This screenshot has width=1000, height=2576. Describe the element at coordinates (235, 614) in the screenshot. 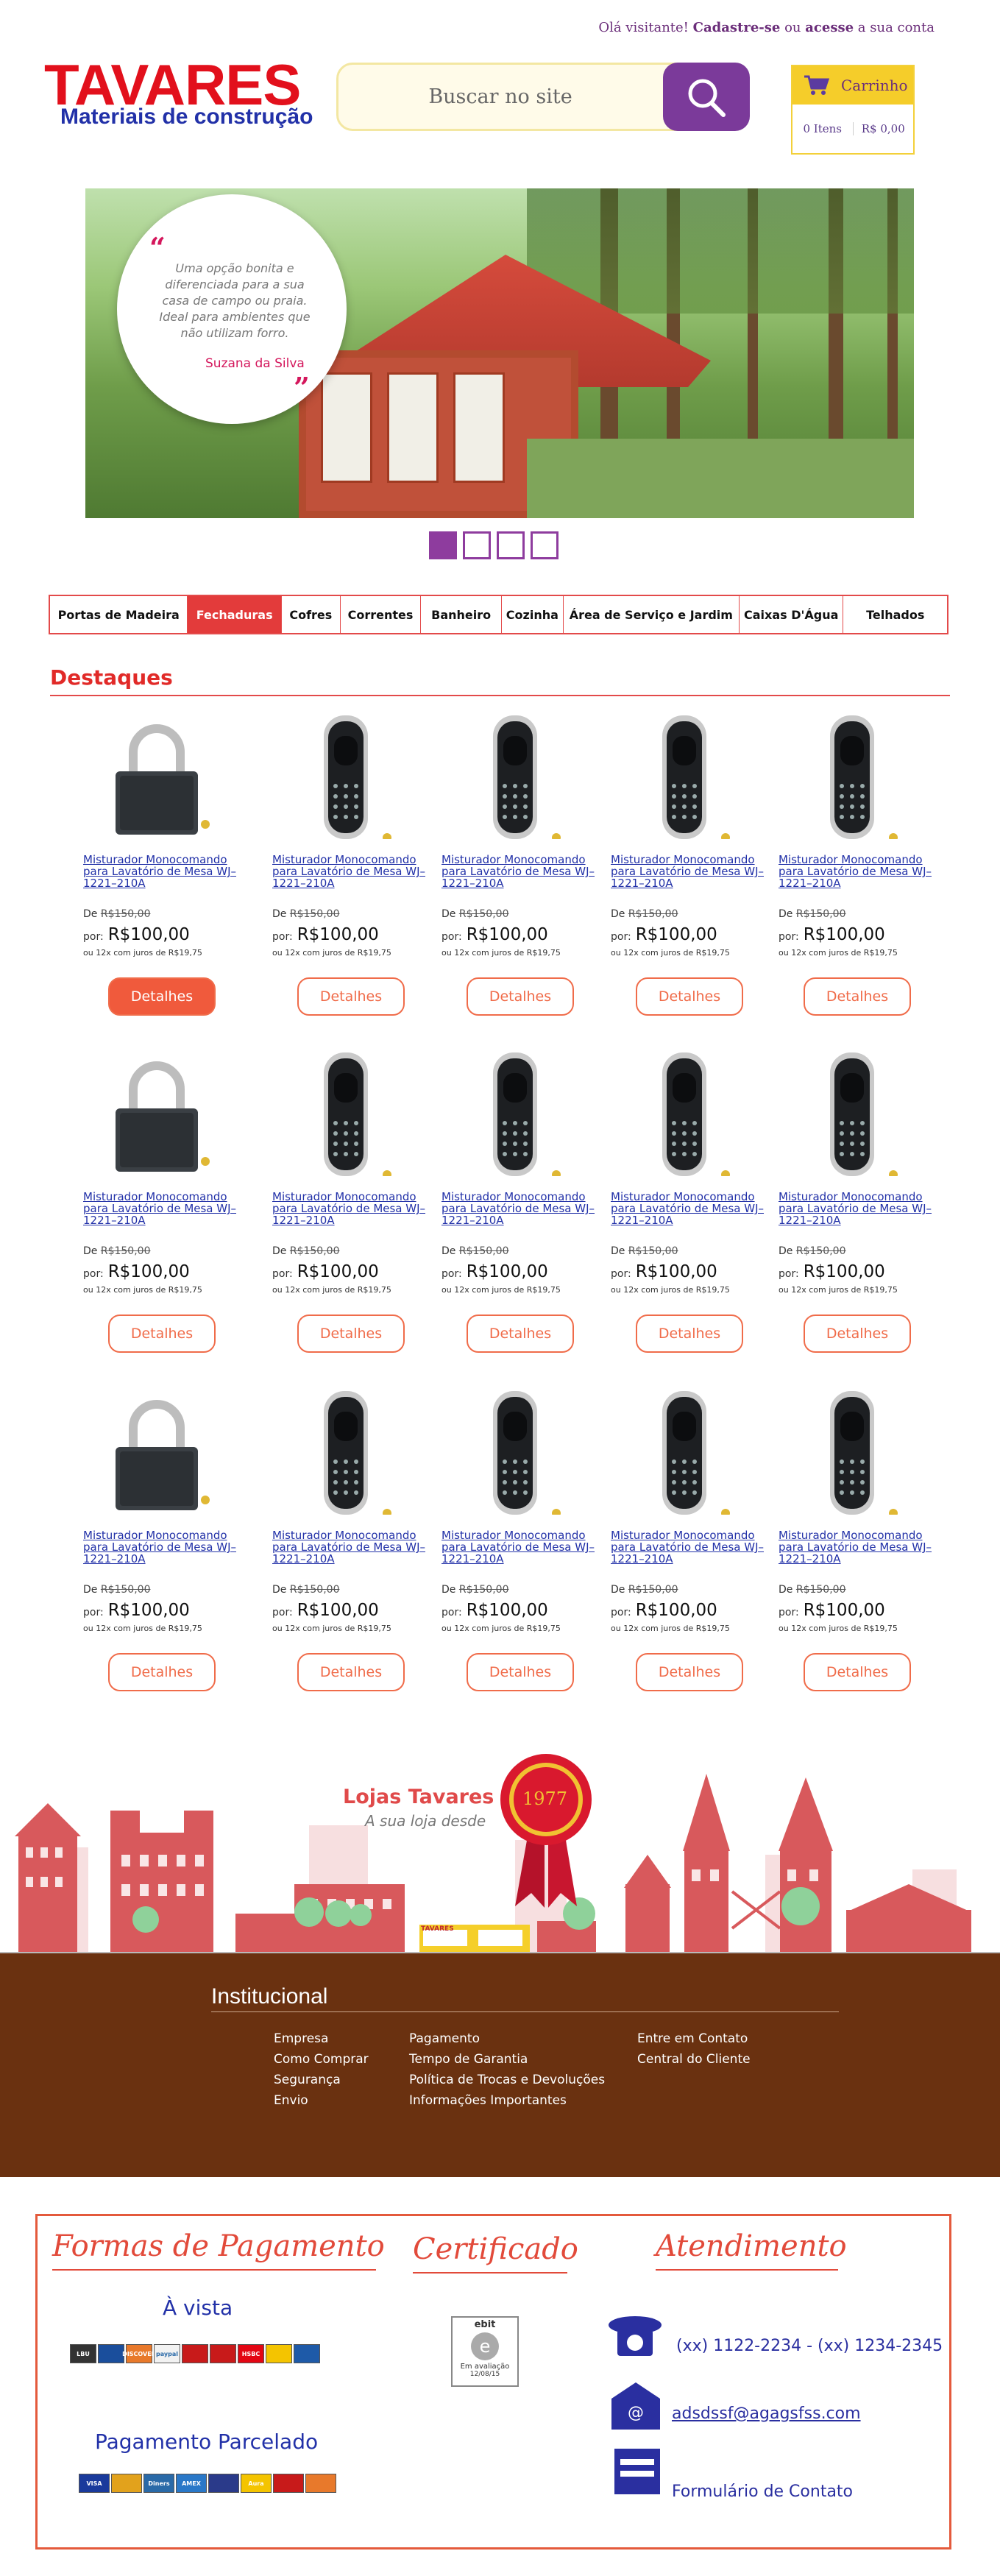

I see `category-tab: Fechaduras` at that location.